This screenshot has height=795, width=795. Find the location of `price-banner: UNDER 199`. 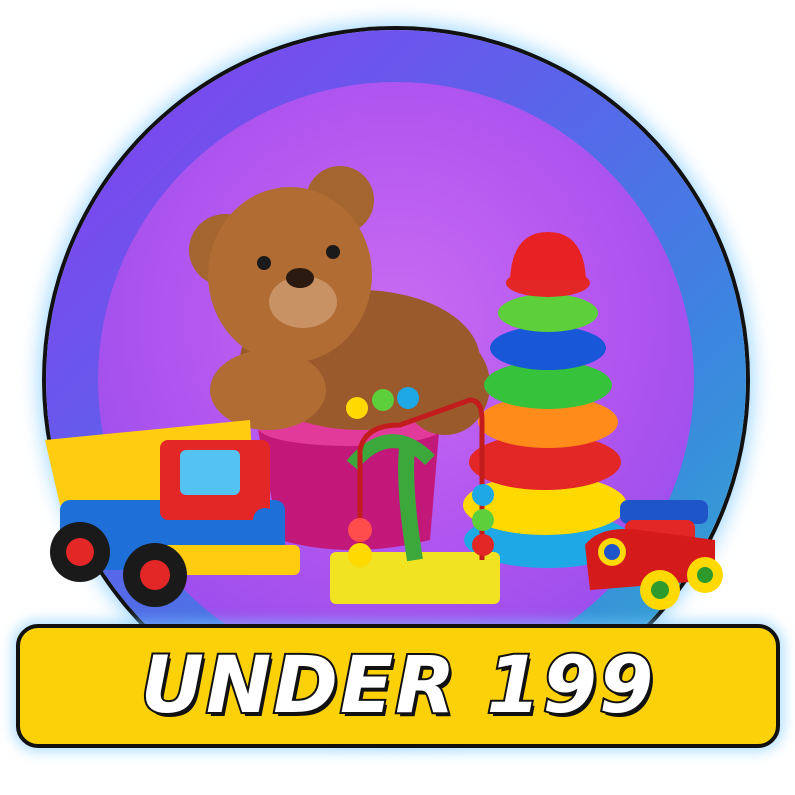

price-banner: UNDER 199 is located at coordinates (398, 686).